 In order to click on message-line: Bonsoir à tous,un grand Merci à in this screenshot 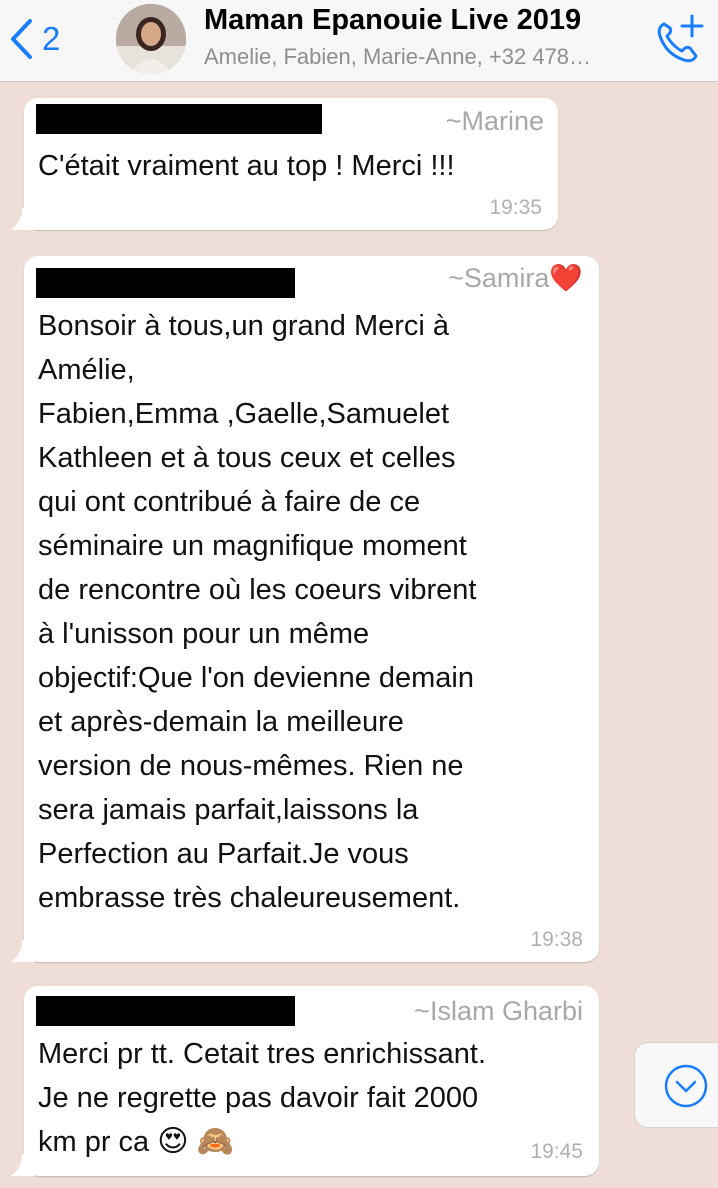, I will do `click(244, 326)`.